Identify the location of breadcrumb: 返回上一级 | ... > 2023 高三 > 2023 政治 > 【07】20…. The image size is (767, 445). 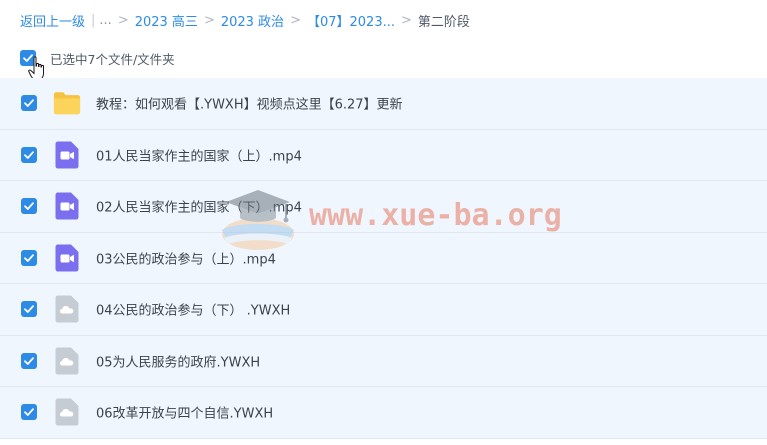
(245, 20).